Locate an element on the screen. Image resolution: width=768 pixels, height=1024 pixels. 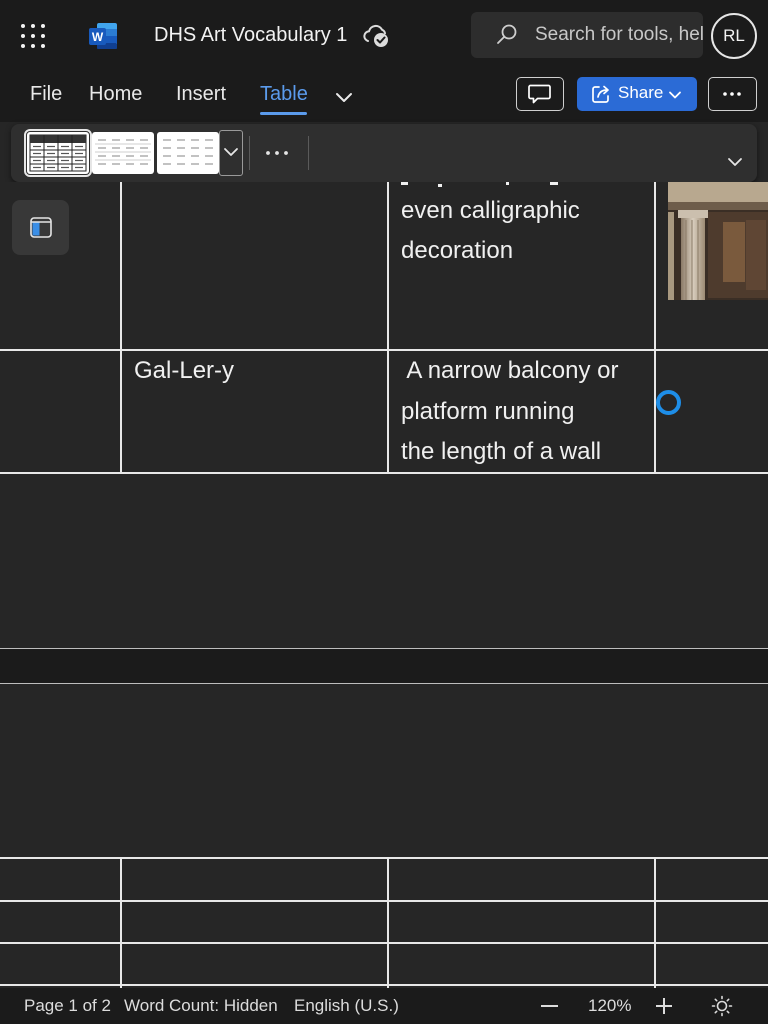
table-design-toolbar is located at coordinates (384, 153).